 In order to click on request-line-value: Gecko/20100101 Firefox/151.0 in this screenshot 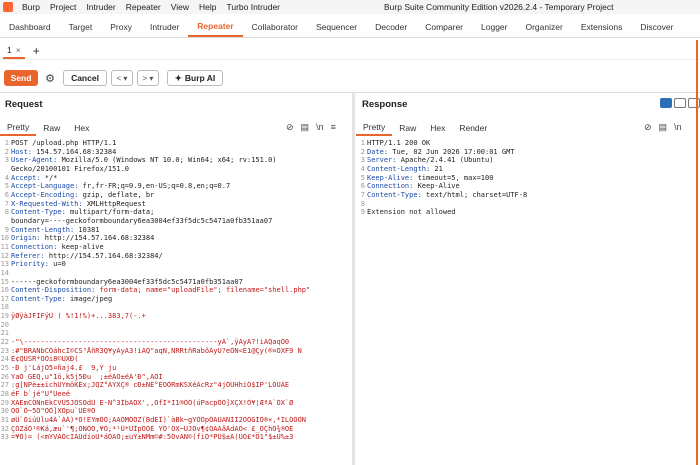, I will do `click(70, 168)`.